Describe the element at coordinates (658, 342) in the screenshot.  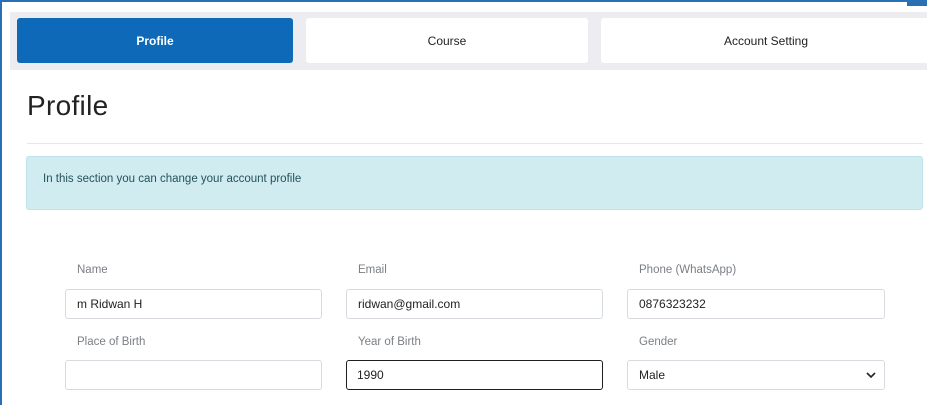
I see `gender-label: Gender` at that location.